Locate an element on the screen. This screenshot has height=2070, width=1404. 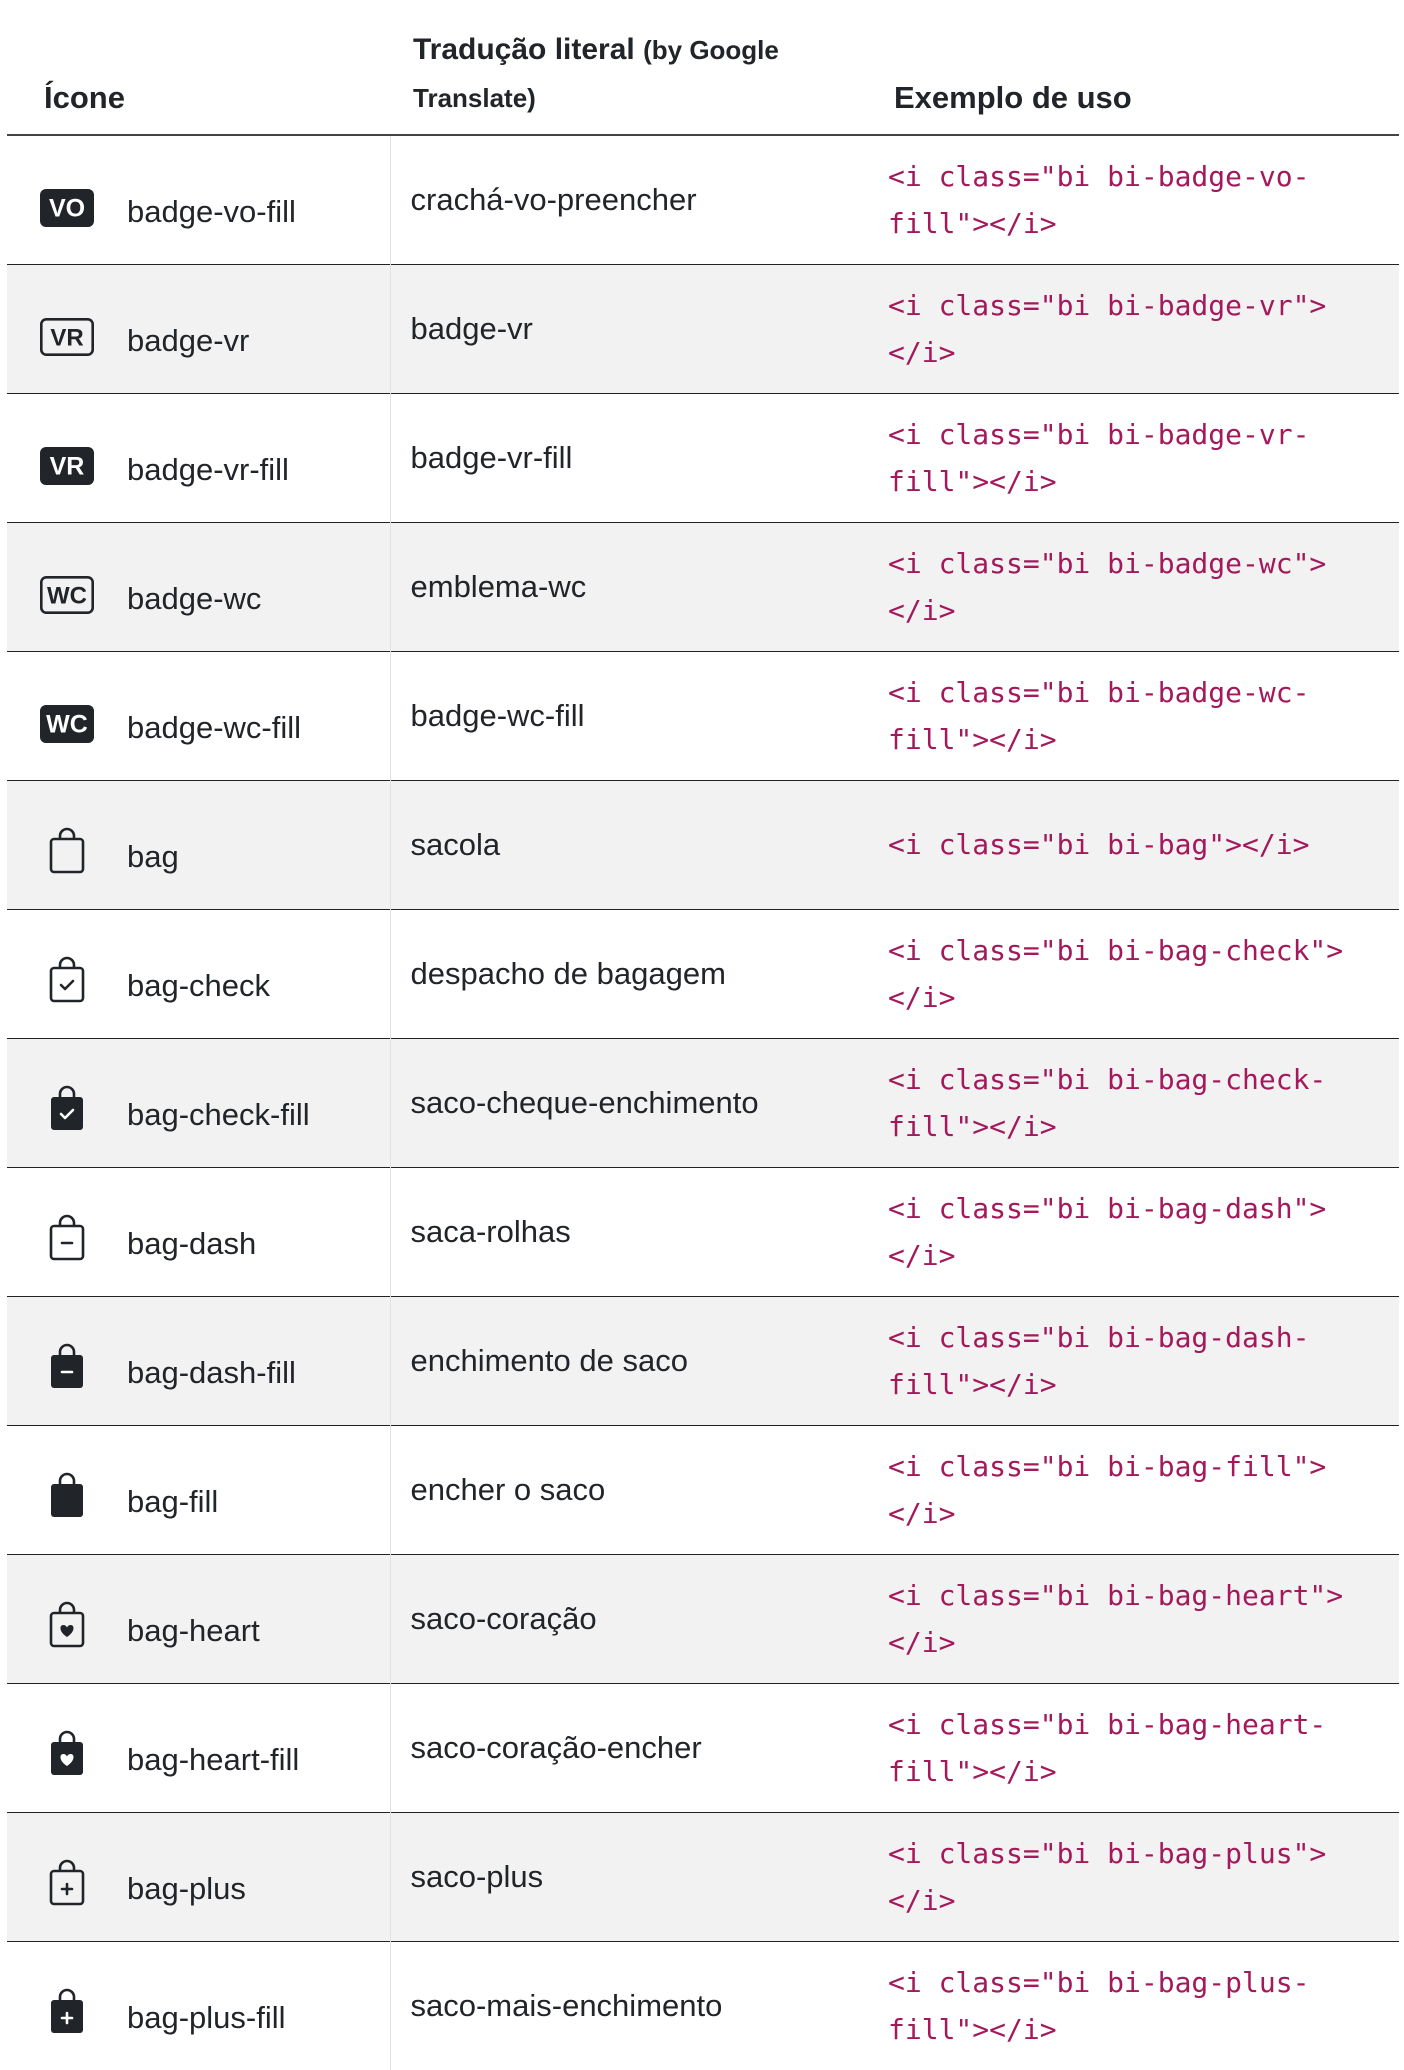
example-cell: <i class="bi bi-bag-heart-fill"></i> is located at coordinates (1136, 1747).